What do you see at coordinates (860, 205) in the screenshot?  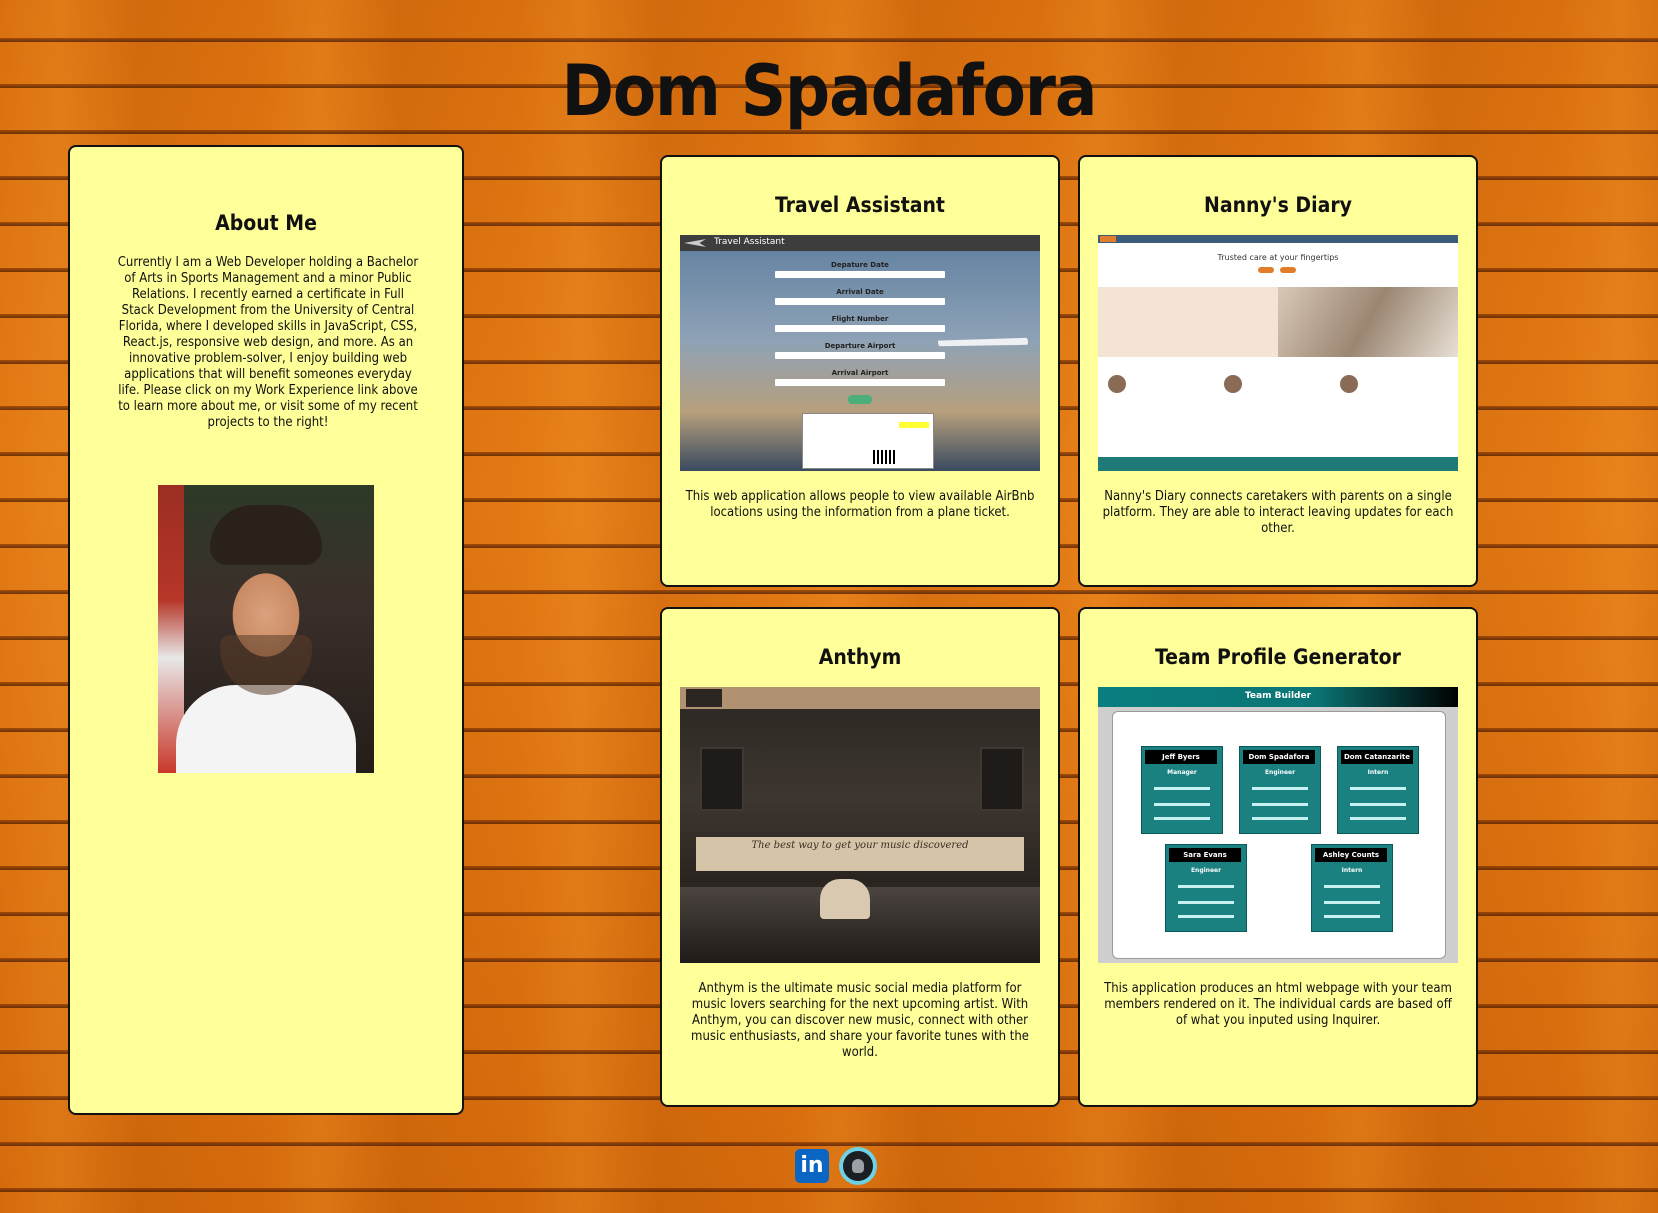 I see `project-title: Travel Assistant` at bounding box center [860, 205].